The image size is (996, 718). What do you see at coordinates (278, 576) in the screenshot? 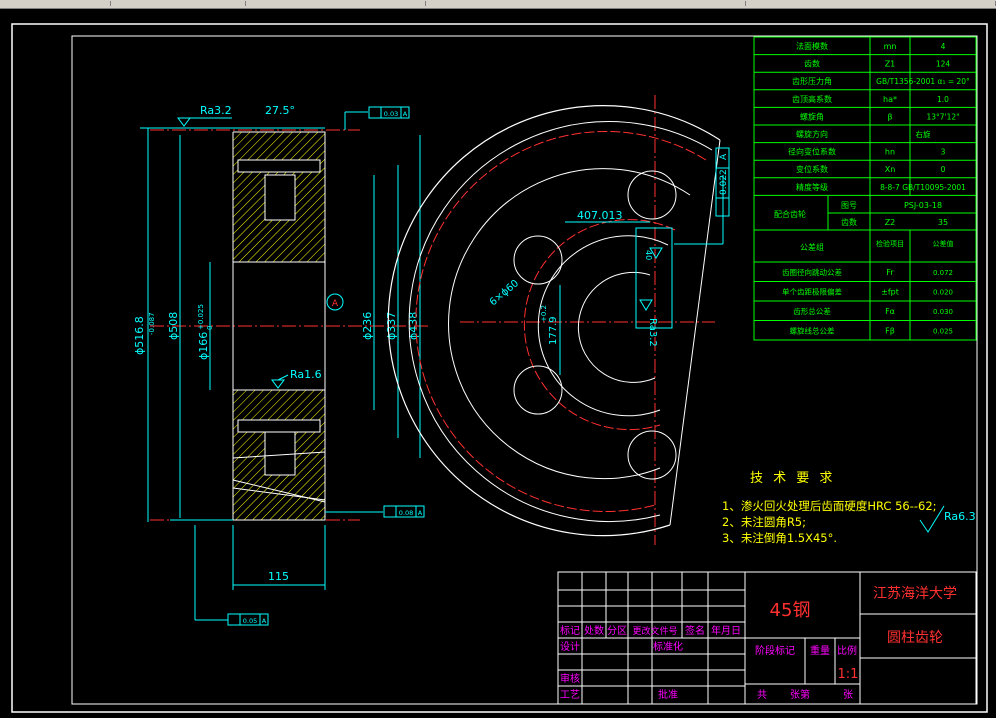
I see `width-dim: 115` at bounding box center [278, 576].